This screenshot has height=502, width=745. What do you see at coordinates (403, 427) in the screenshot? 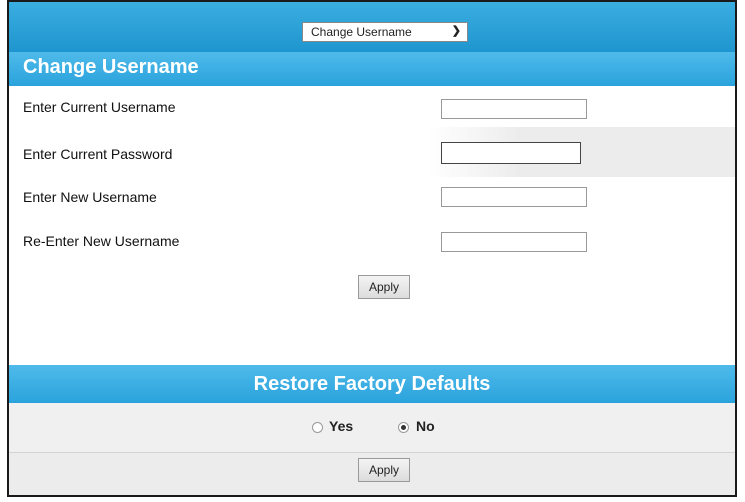
I see `restore-no-radio` at bounding box center [403, 427].